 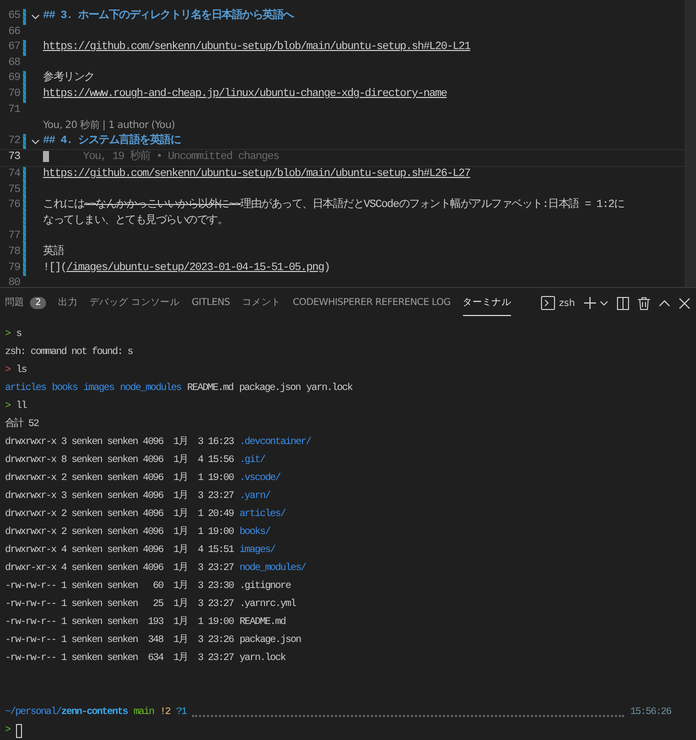 What do you see at coordinates (371, 303) in the screenshot?
I see `panel-tab: CODEWHISPERER REFERENCE LOG` at bounding box center [371, 303].